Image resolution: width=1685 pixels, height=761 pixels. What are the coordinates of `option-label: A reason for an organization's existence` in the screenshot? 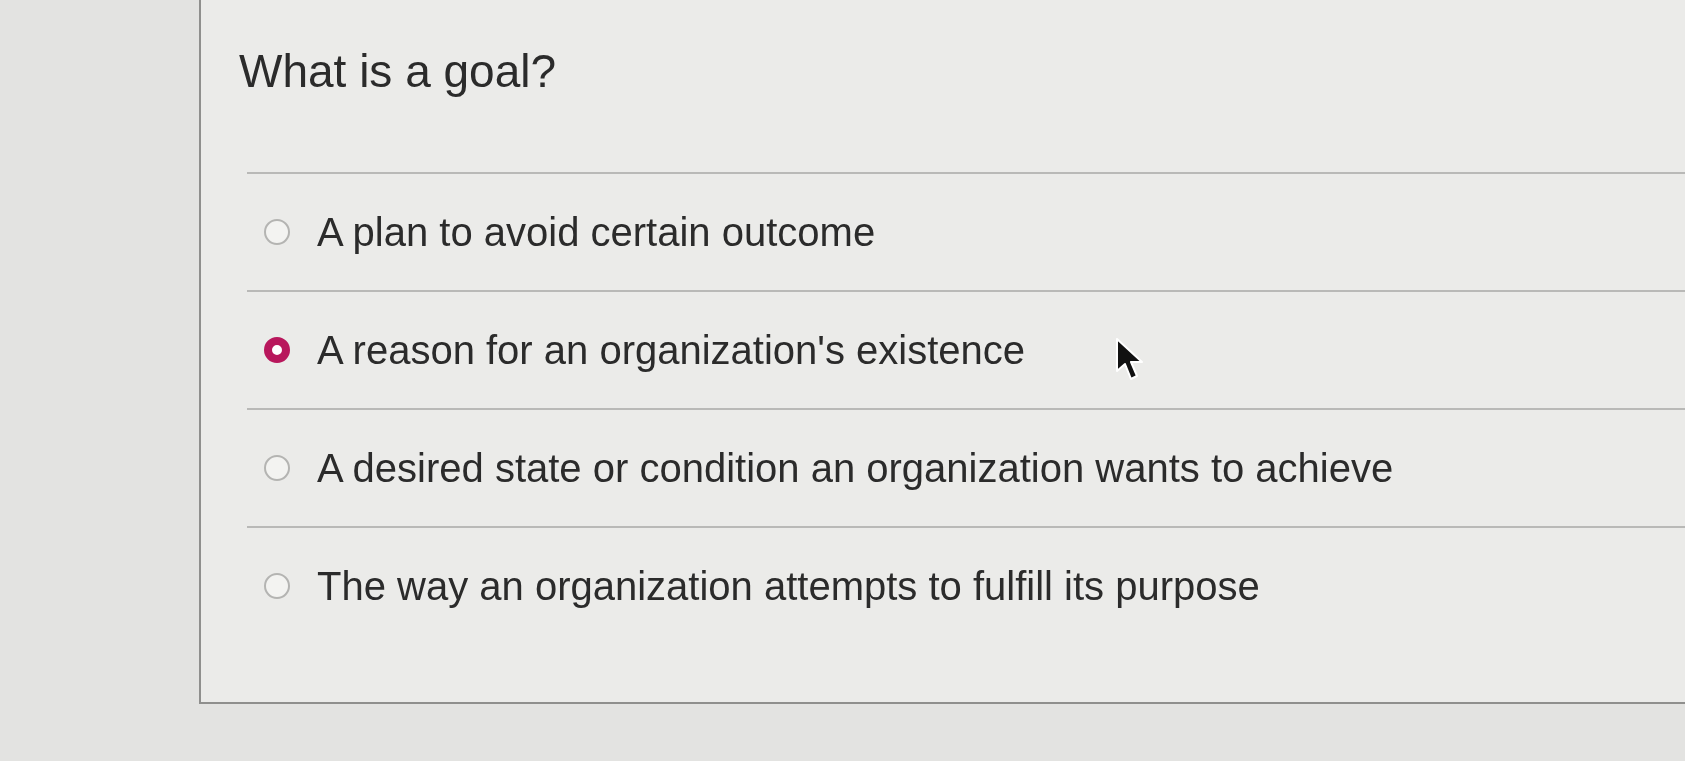 It's located at (671, 350).